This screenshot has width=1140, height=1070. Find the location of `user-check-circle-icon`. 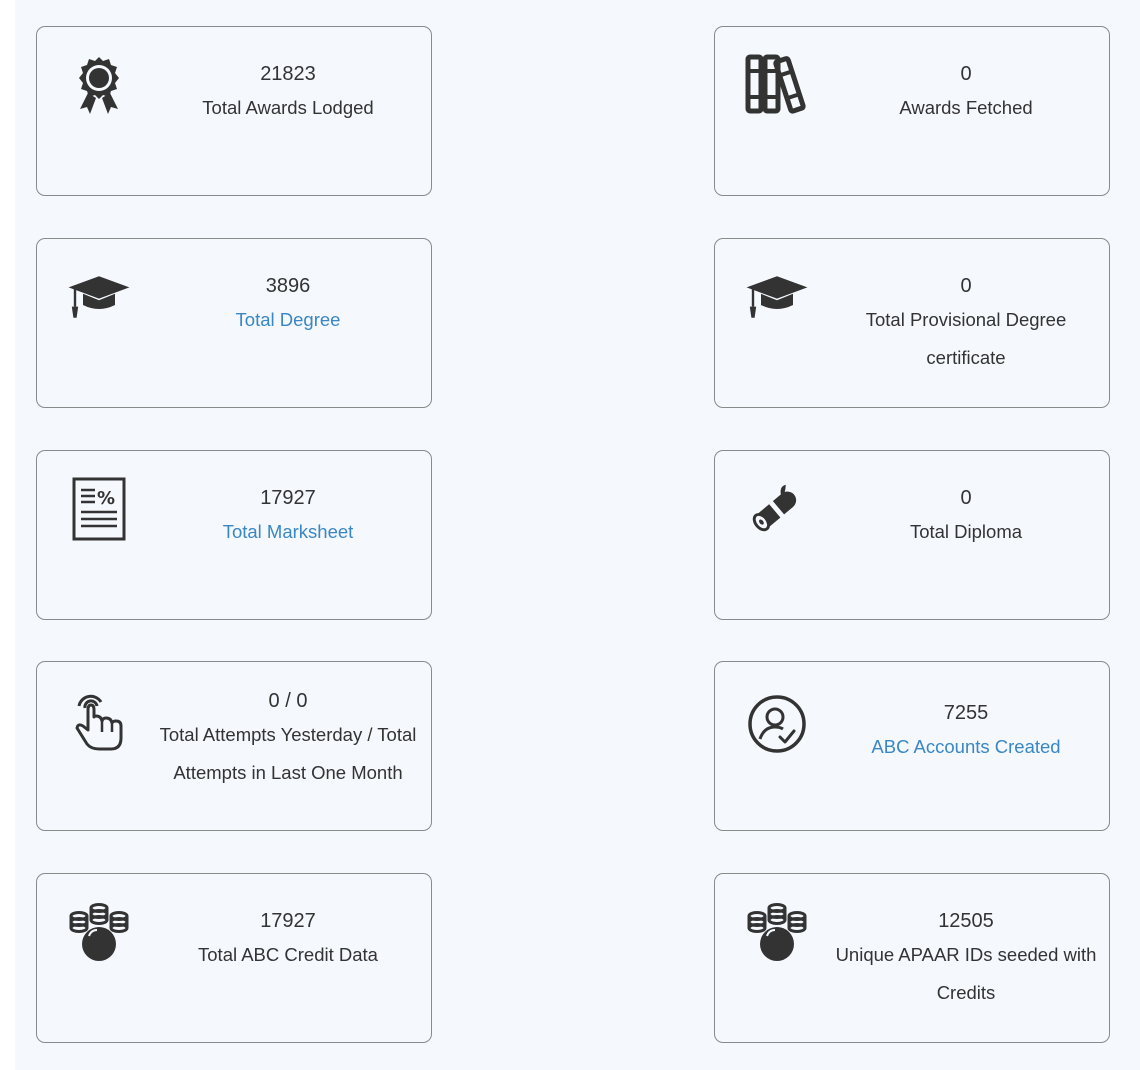

user-check-circle-icon is located at coordinates (777, 724).